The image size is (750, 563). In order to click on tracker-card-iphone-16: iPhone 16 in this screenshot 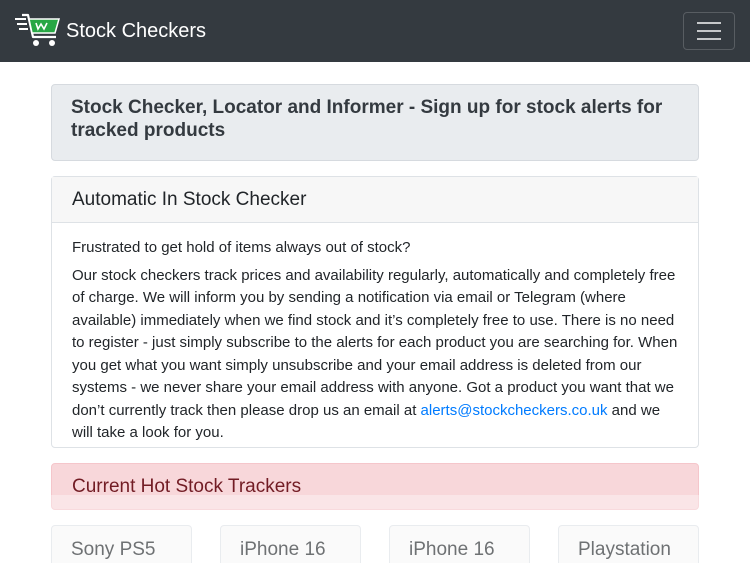, I will do `click(290, 544)`.